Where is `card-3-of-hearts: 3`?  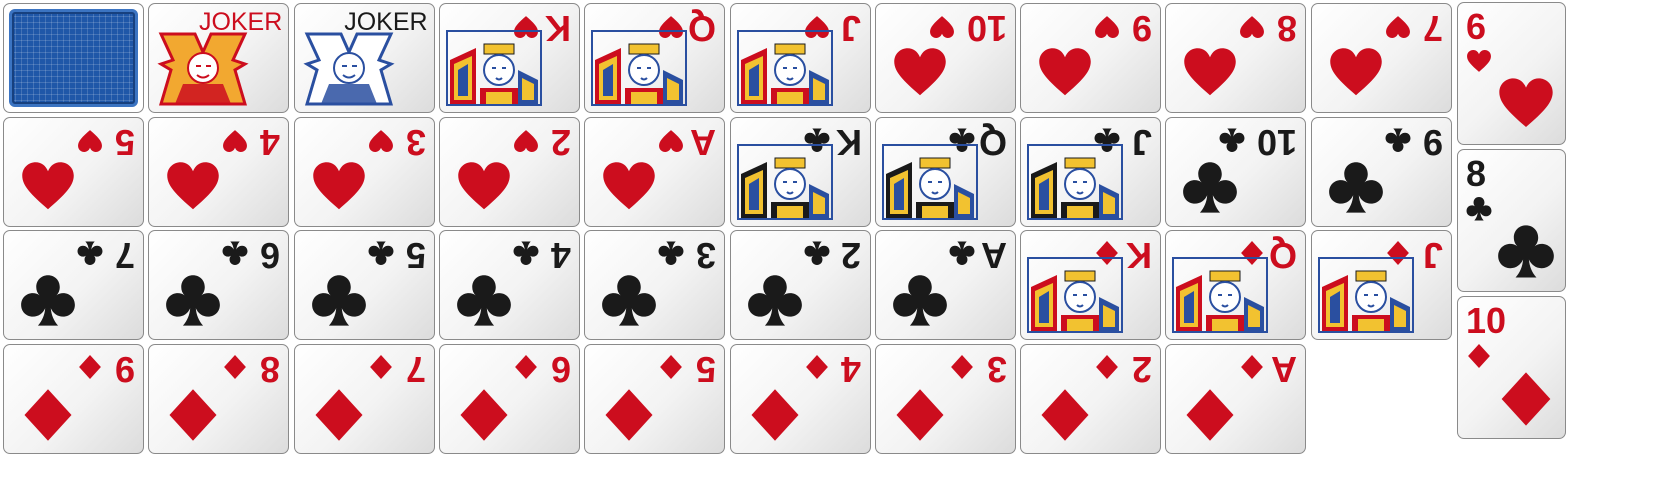
card-3-of-hearts: 3 is located at coordinates (364, 171).